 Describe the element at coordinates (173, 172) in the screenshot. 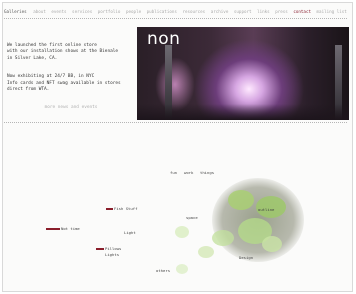

I see `word-fun: fun` at that location.